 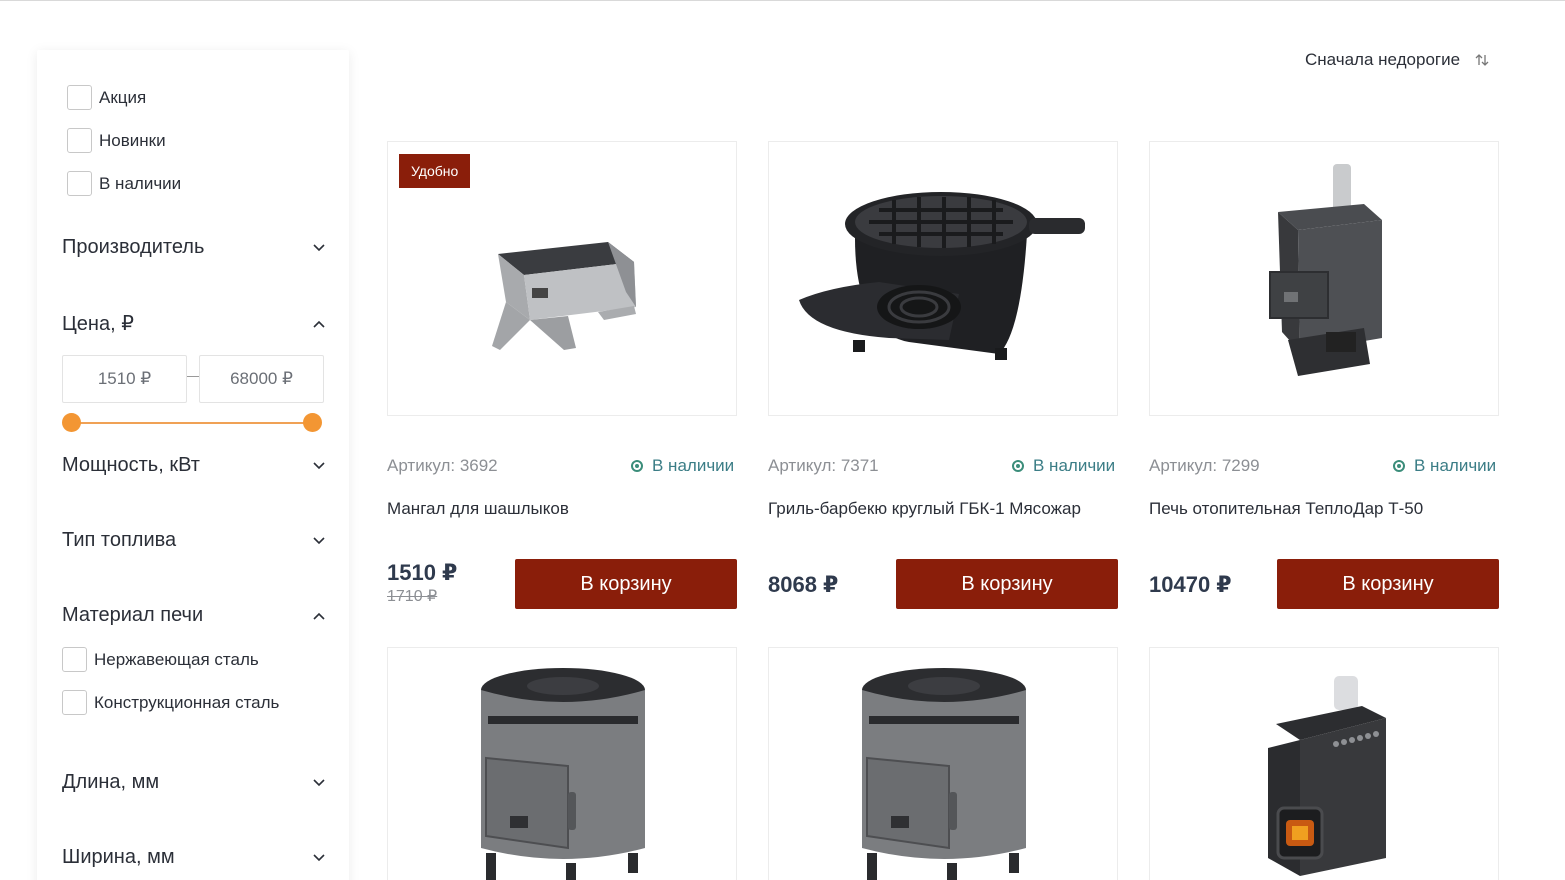 I want to click on filter-price-title: Цена, ₽, so click(x=98, y=324).